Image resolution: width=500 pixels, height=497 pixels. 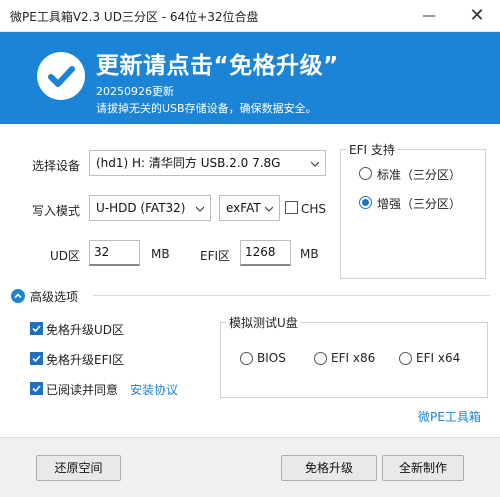 What do you see at coordinates (160, 254) in the screenshot?
I see `ud-size-unit: MB` at bounding box center [160, 254].